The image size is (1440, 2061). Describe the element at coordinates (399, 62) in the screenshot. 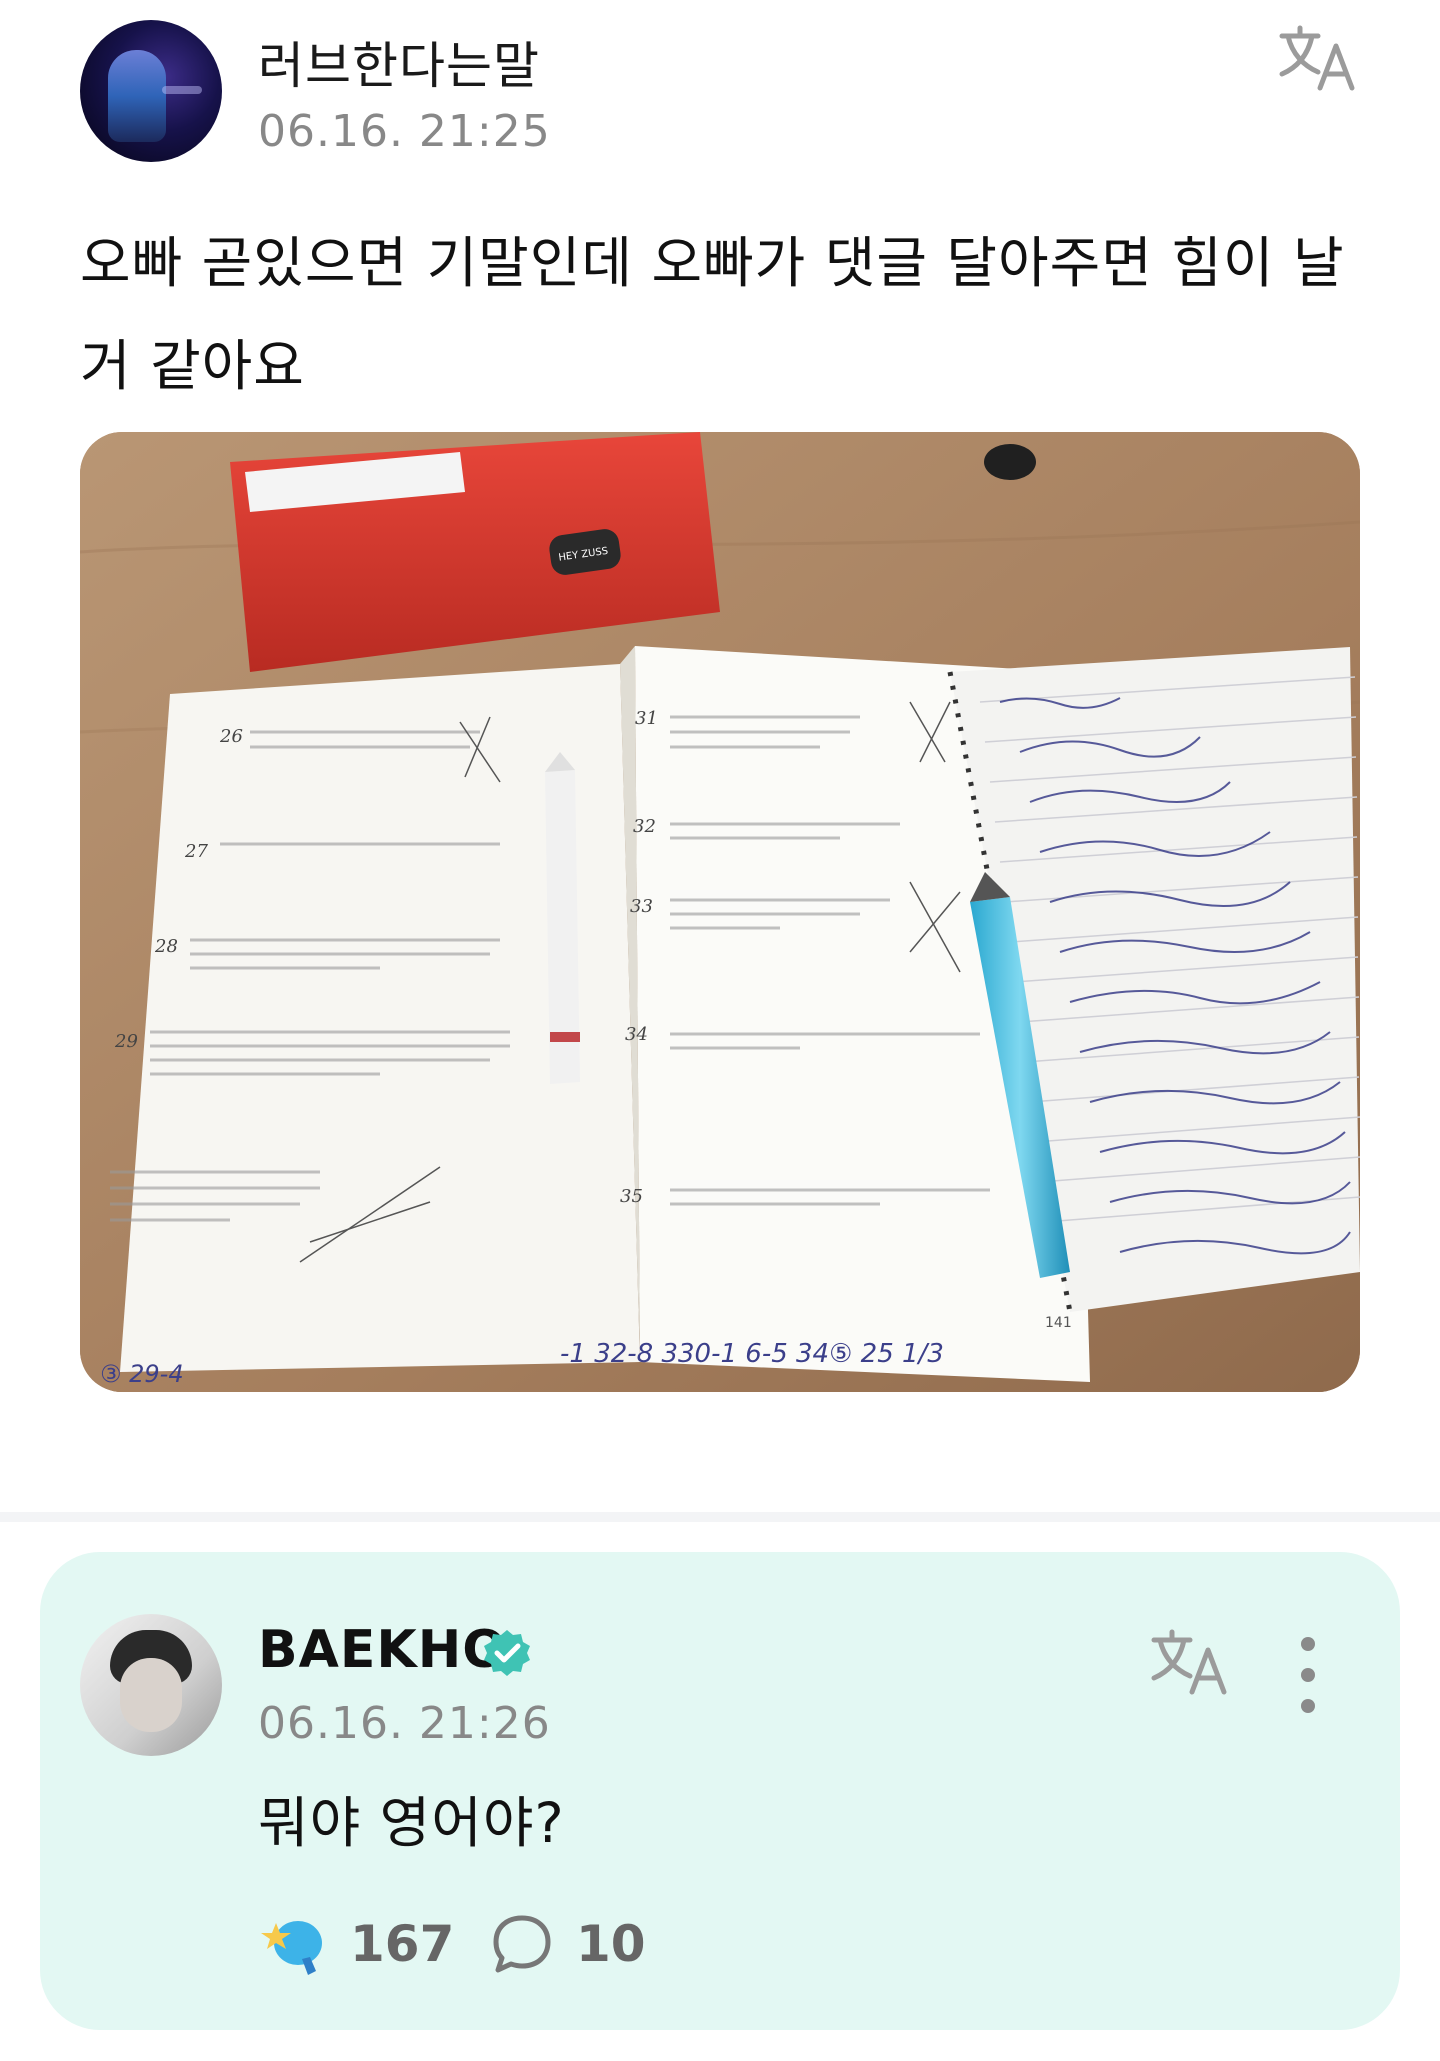

I see `fan-name: 러브한다는말` at that location.